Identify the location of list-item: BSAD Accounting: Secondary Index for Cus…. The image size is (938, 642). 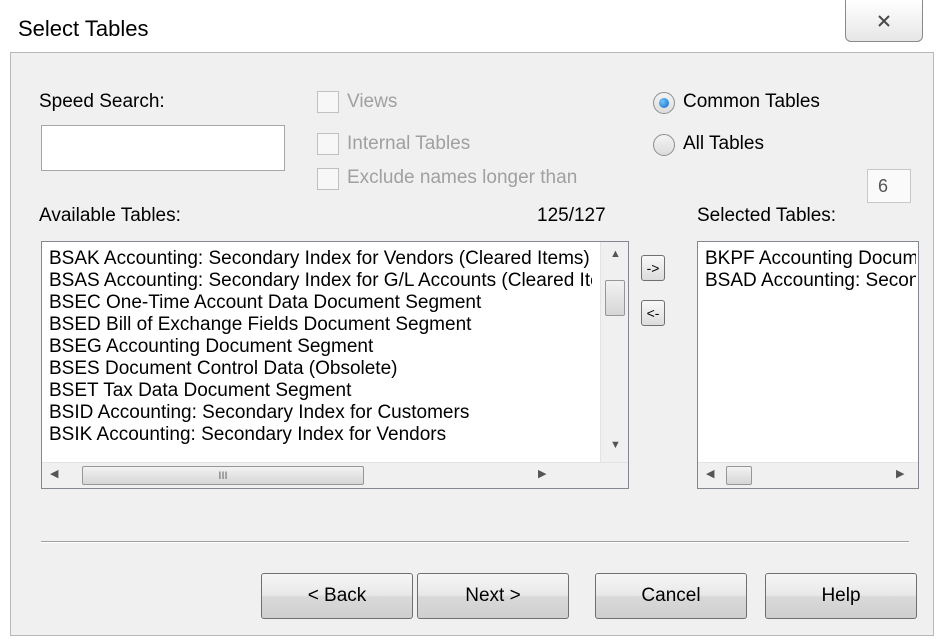
(807, 281).